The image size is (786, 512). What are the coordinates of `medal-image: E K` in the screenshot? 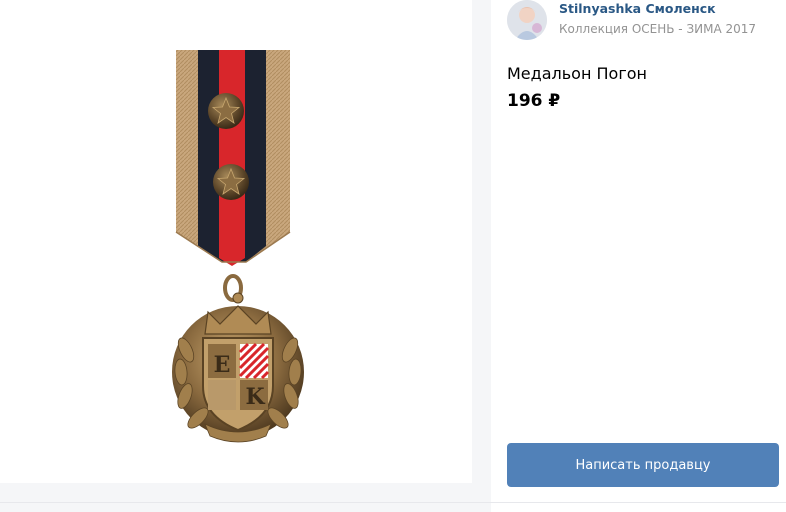 It's located at (238, 246).